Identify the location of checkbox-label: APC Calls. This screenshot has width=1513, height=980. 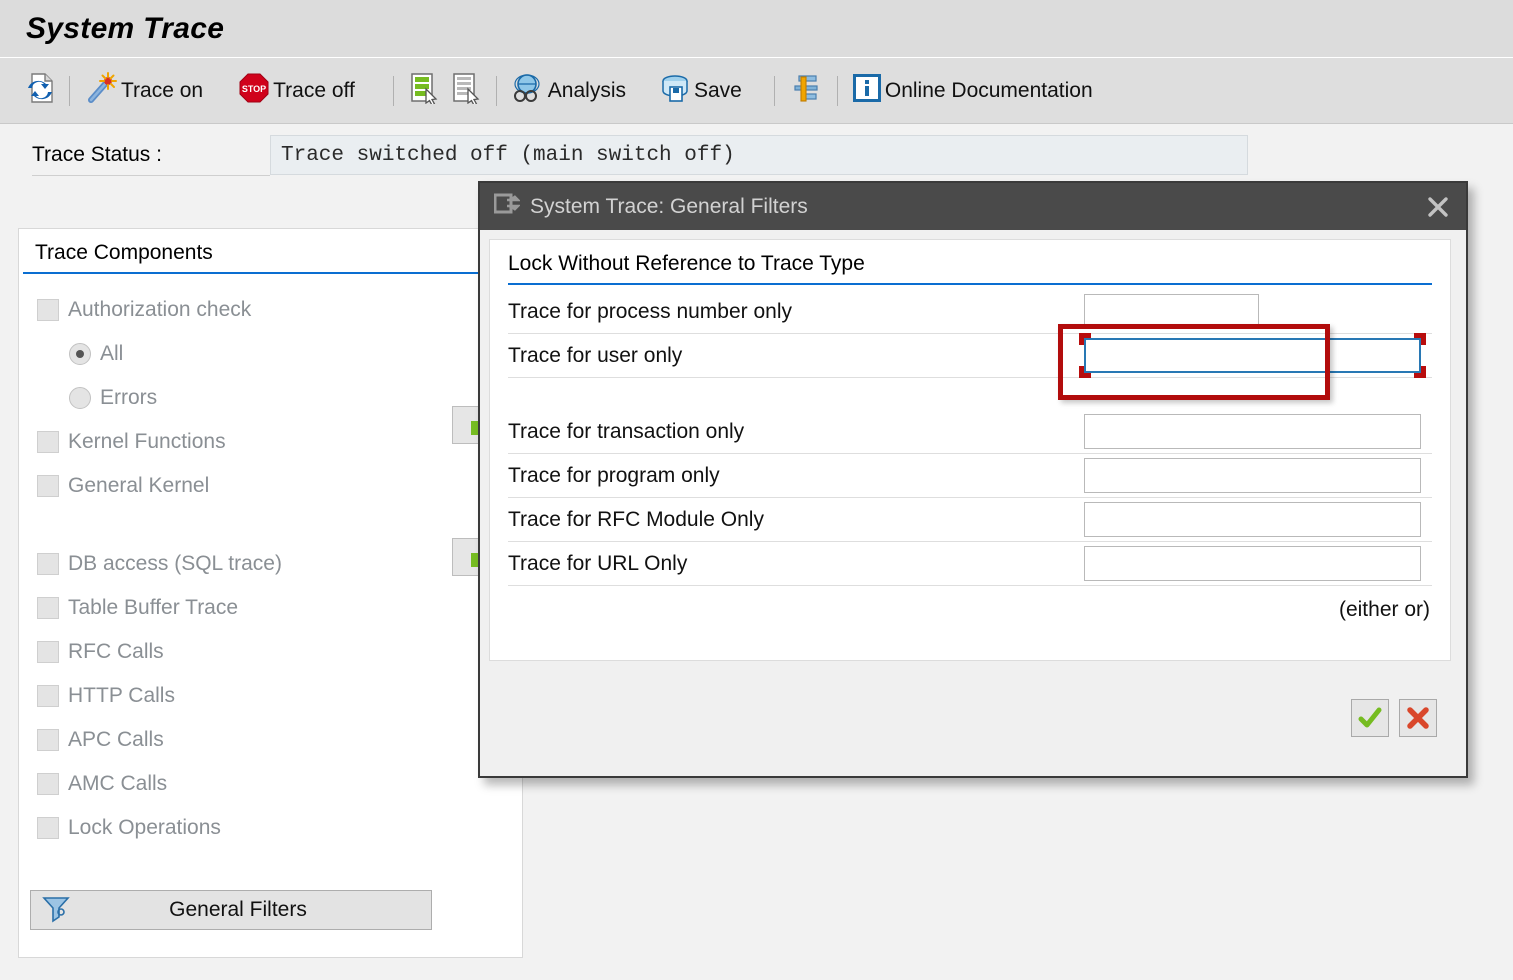
(116, 739).